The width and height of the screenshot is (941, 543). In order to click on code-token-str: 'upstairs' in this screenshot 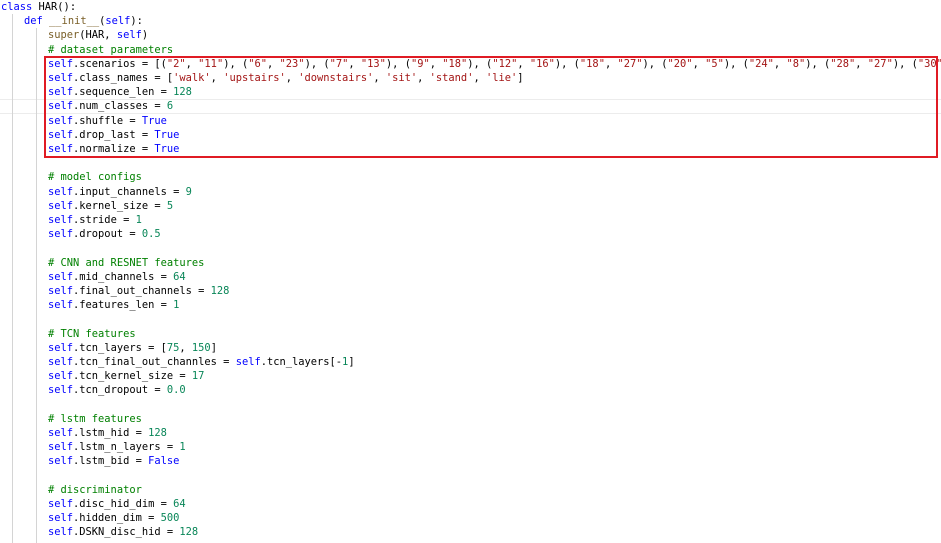, I will do `click(254, 78)`.